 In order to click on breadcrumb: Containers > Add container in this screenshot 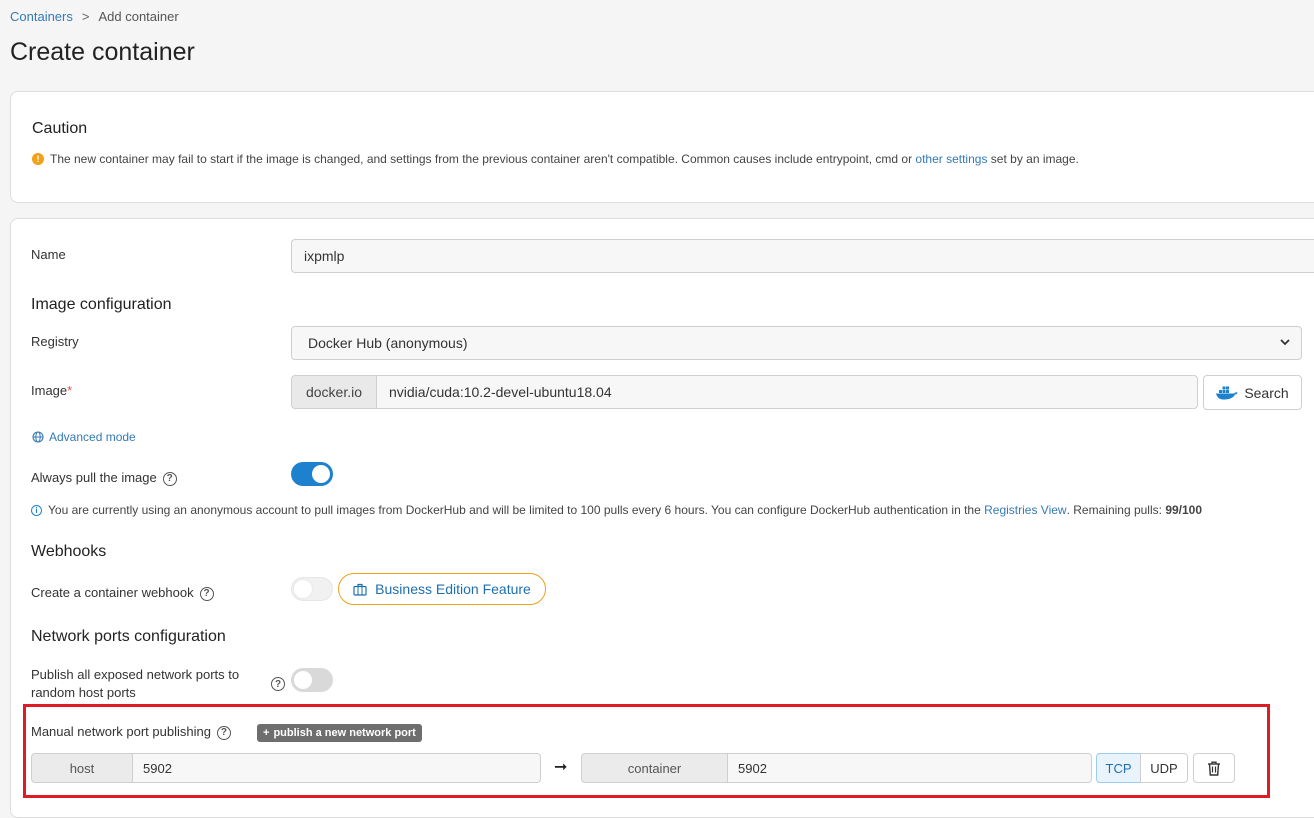, I will do `click(94, 16)`.